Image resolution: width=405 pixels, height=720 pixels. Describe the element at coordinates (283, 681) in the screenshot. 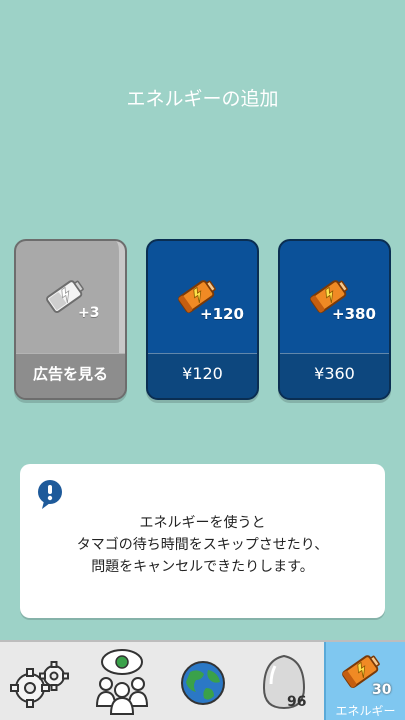

I see `tab-eggs: 96` at that location.